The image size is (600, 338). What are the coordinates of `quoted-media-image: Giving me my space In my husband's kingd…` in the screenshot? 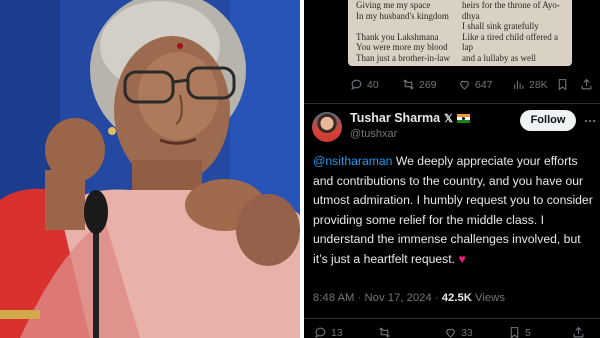 It's located at (460, 33).